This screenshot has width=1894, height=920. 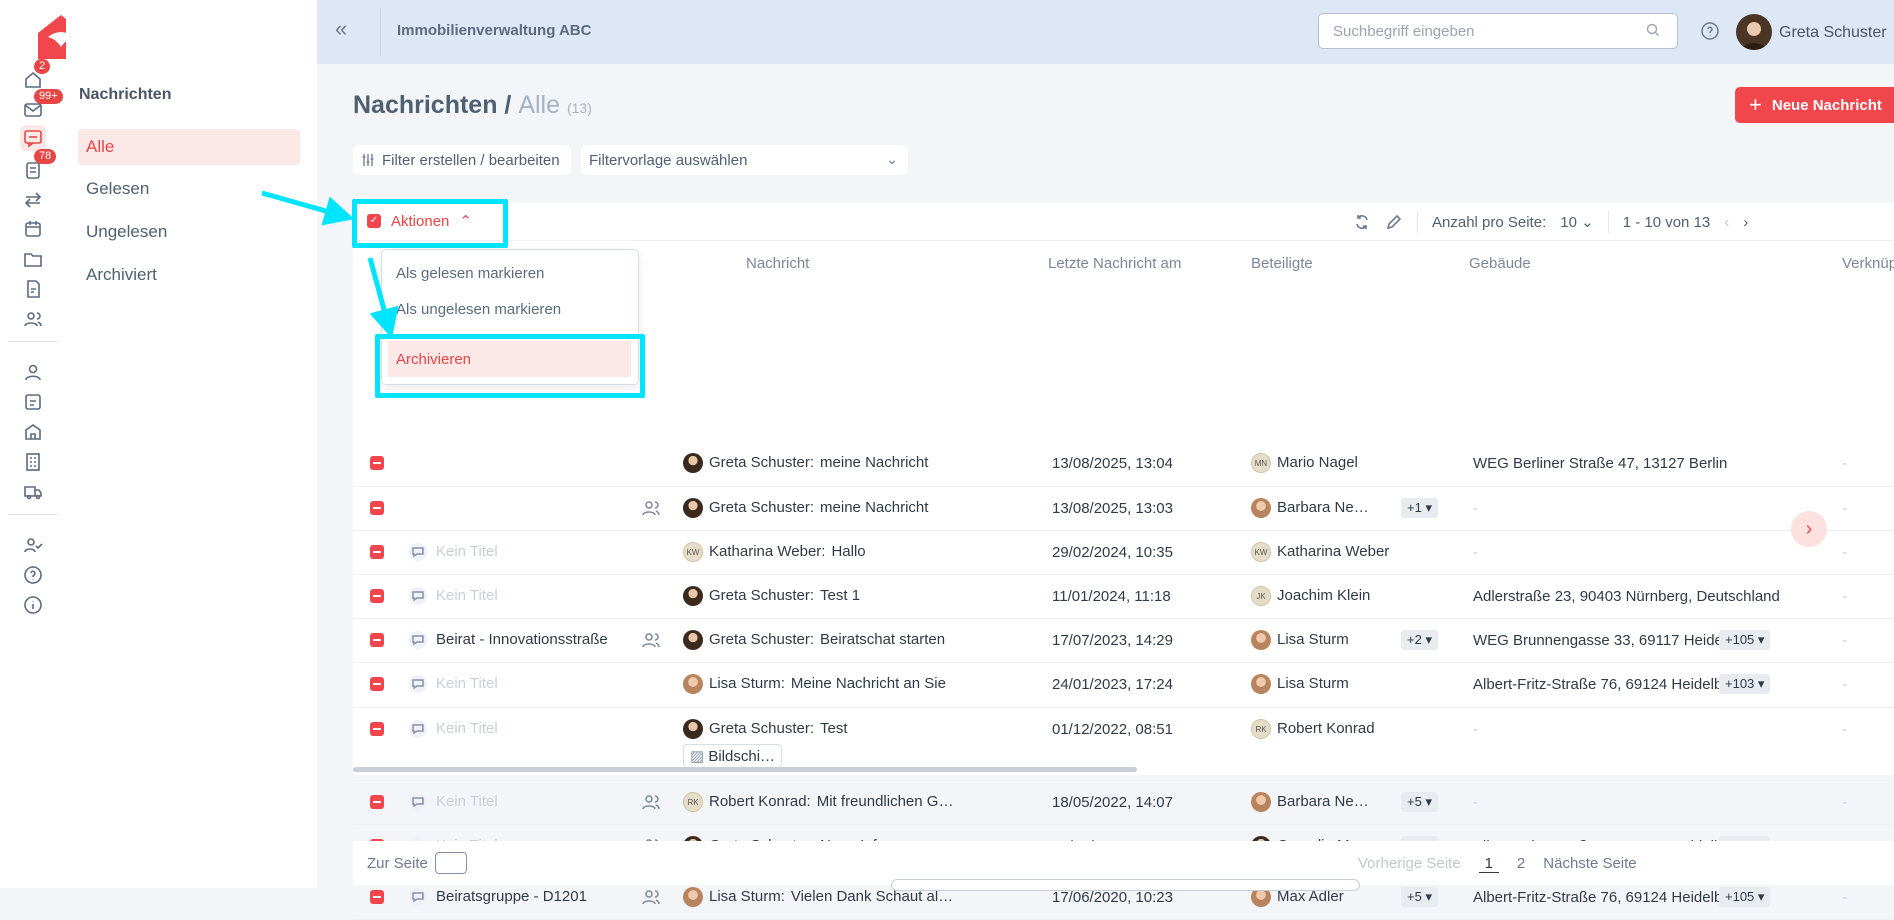 What do you see at coordinates (693, 552) in the screenshot?
I see `avatar: KW` at bounding box center [693, 552].